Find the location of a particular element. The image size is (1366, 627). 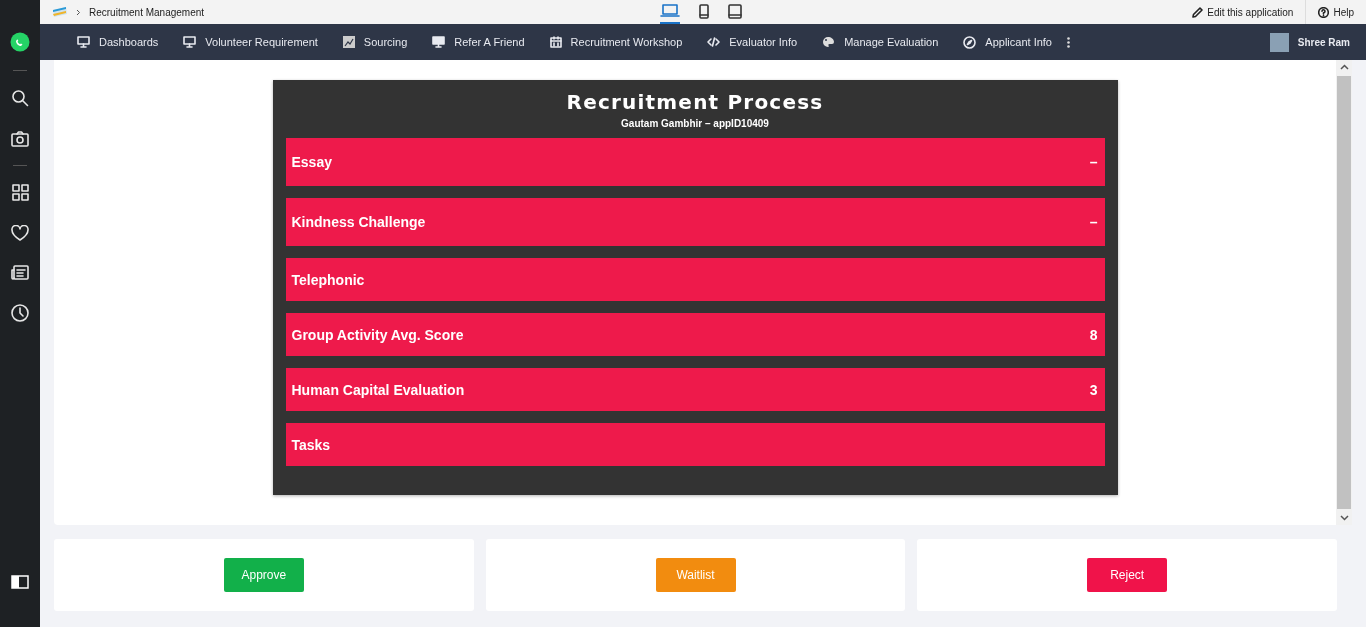

reject-button: Reject is located at coordinates (1127, 575).